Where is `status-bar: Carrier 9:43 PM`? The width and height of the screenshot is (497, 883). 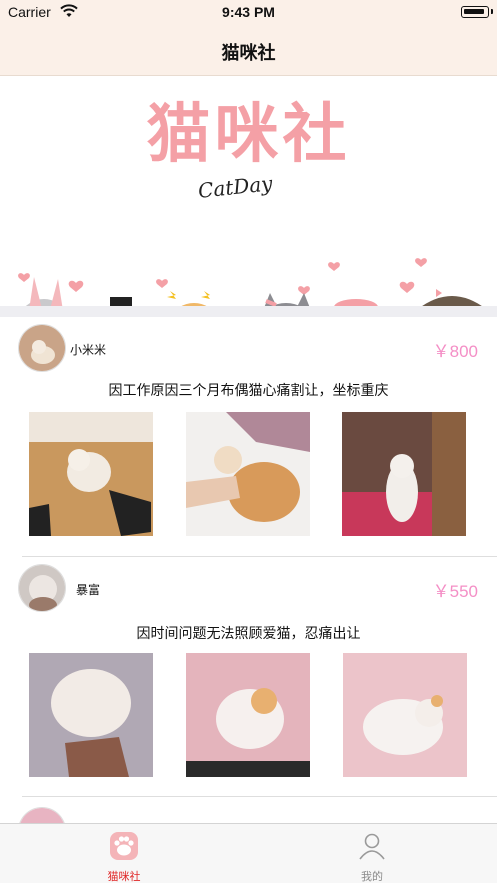 status-bar: Carrier 9:43 PM is located at coordinates (248, 13).